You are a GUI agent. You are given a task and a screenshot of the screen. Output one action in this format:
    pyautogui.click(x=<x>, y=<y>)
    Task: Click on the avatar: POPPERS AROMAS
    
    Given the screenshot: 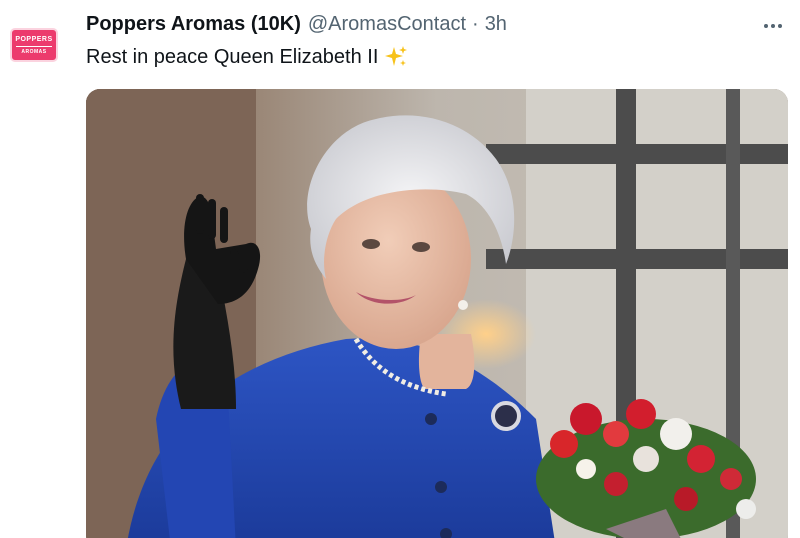 What is the action you would take?
    pyautogui.click(x=34, y=45)
    